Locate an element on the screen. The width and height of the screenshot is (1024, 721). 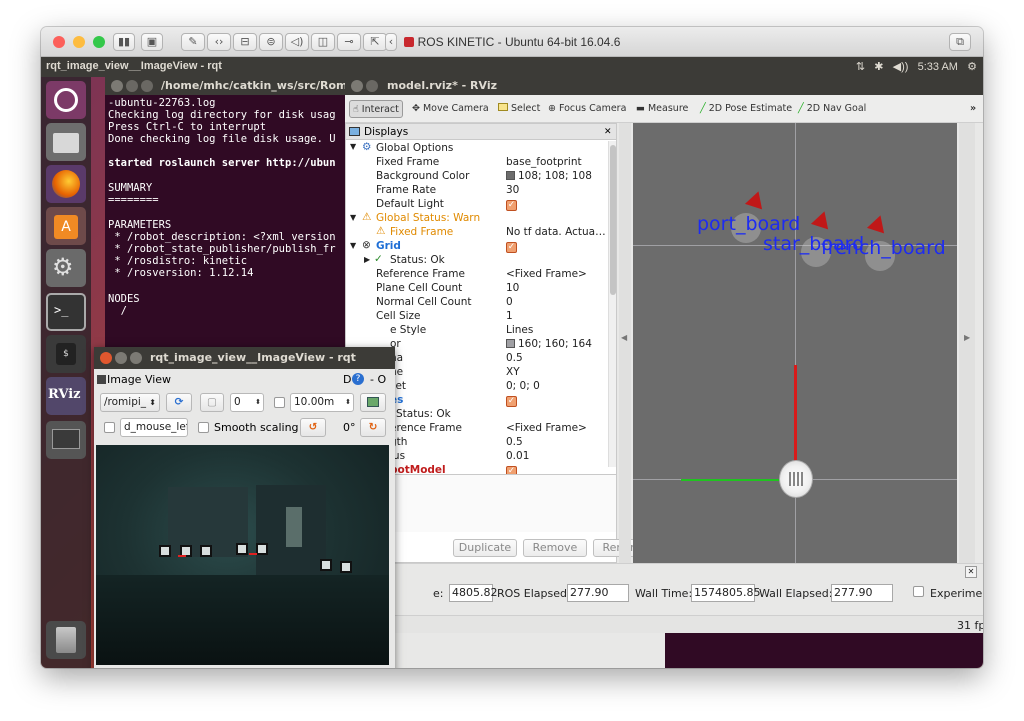
firefox-icon is located at coordinates (66, 184).